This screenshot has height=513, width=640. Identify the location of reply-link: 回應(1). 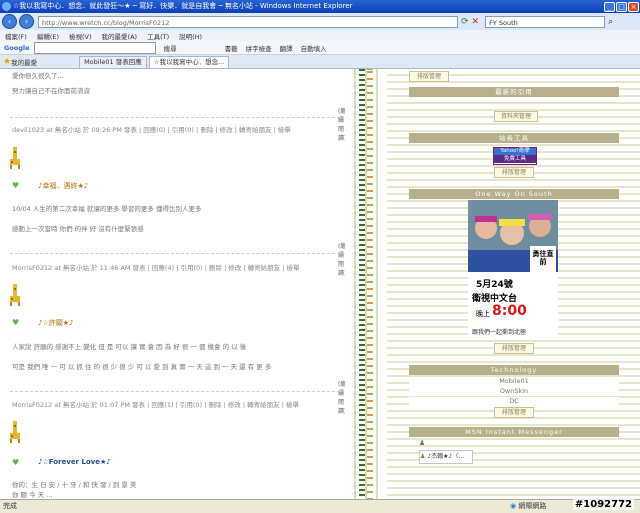
(162, 405).